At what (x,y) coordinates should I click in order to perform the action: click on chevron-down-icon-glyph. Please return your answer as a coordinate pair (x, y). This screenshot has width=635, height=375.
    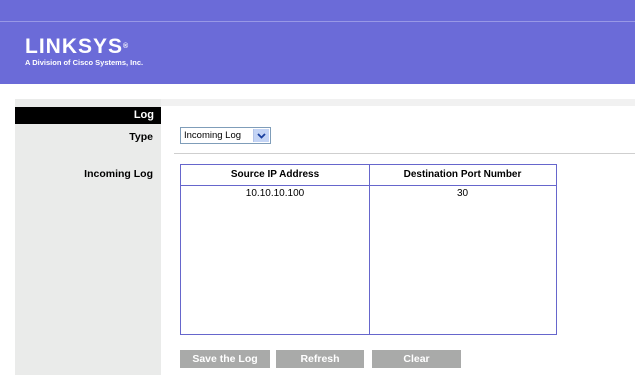
    Looking at the image, I should click on (261, 135).